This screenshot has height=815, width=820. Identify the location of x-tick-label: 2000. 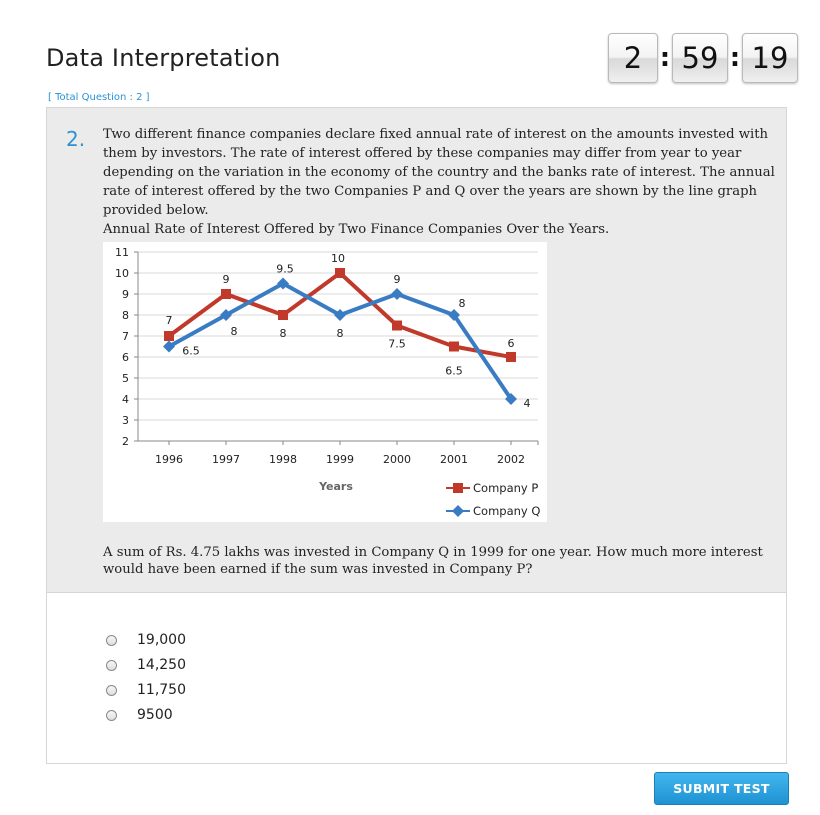
(397, 459).